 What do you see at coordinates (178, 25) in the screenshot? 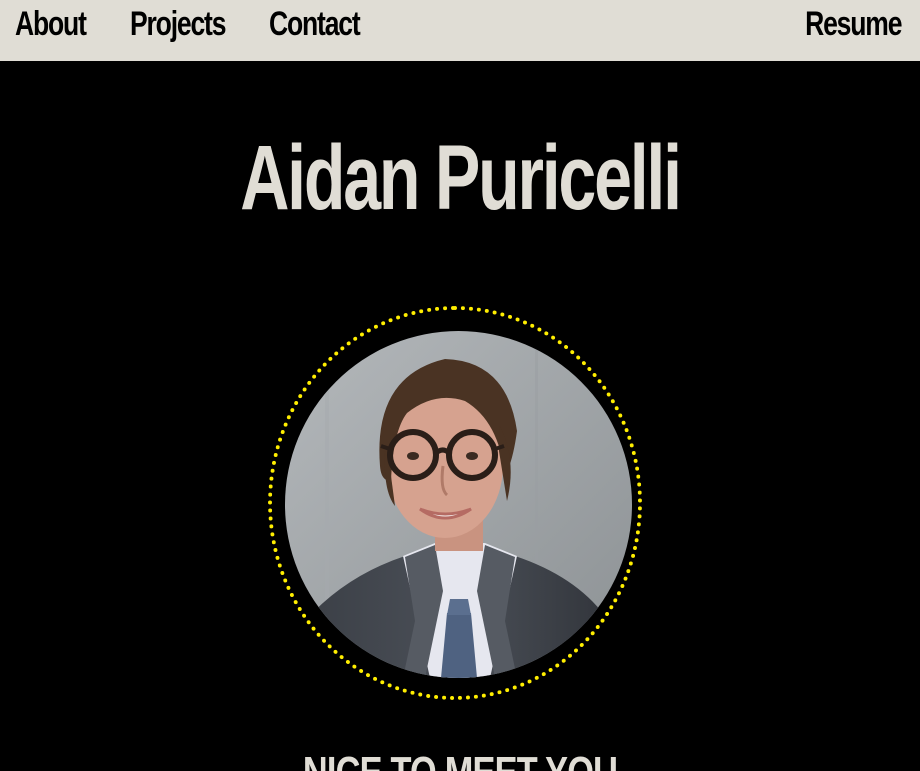
I see `nav-link-projects: Projects` at bounding box center [178, 25].